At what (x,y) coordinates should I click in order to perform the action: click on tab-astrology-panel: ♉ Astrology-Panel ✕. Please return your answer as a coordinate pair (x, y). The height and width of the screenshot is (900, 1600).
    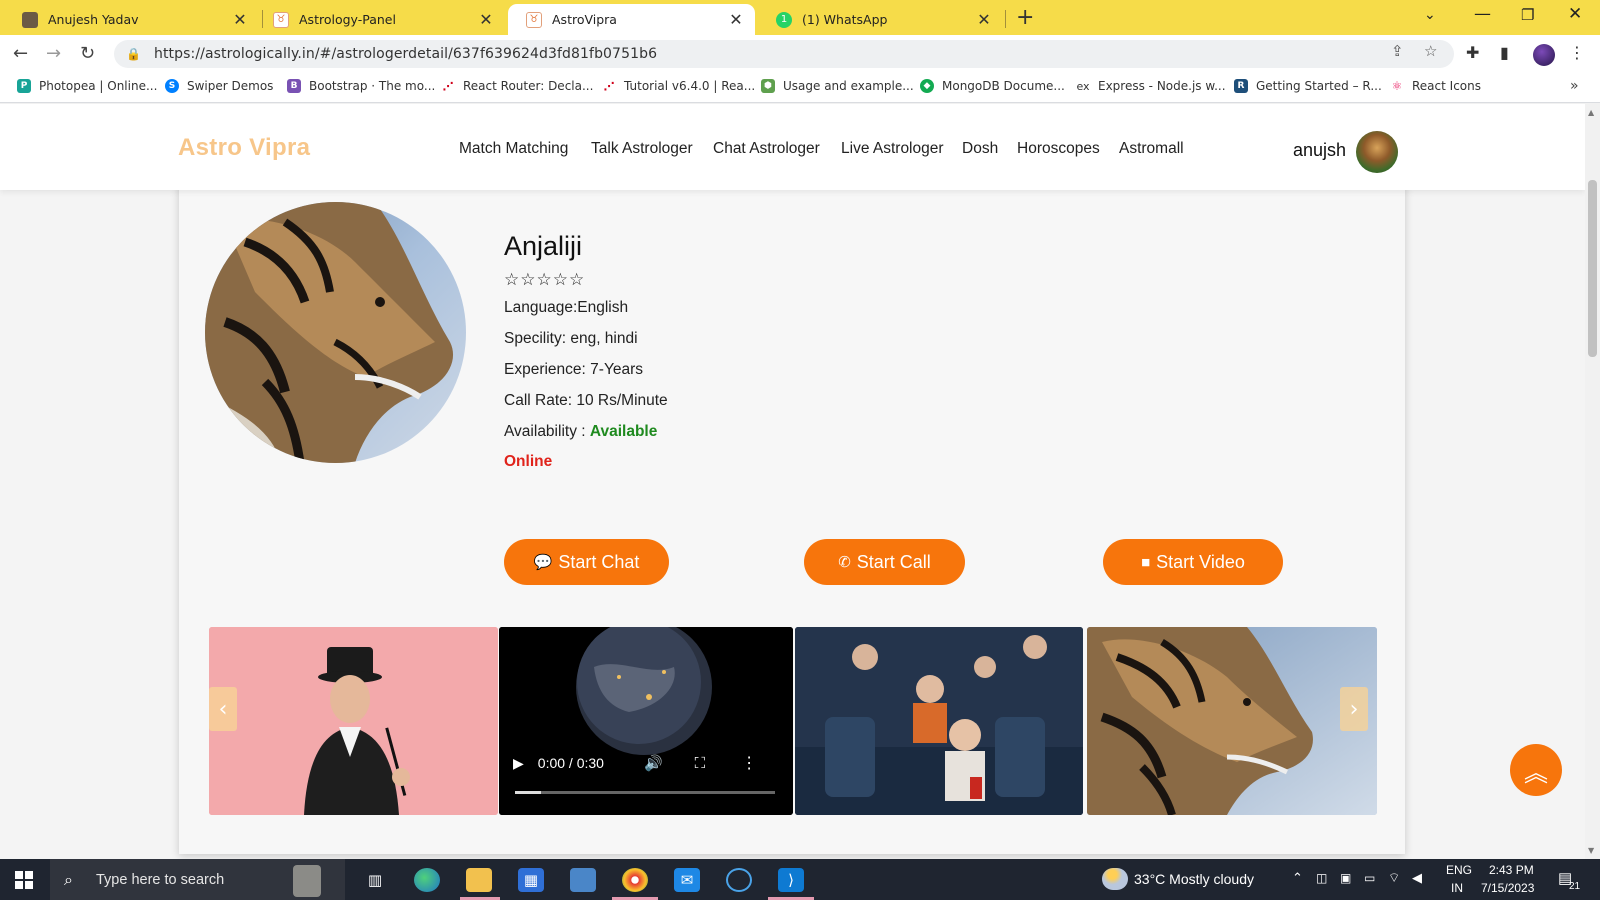
    Looking at the image, I should click on (380, 19).